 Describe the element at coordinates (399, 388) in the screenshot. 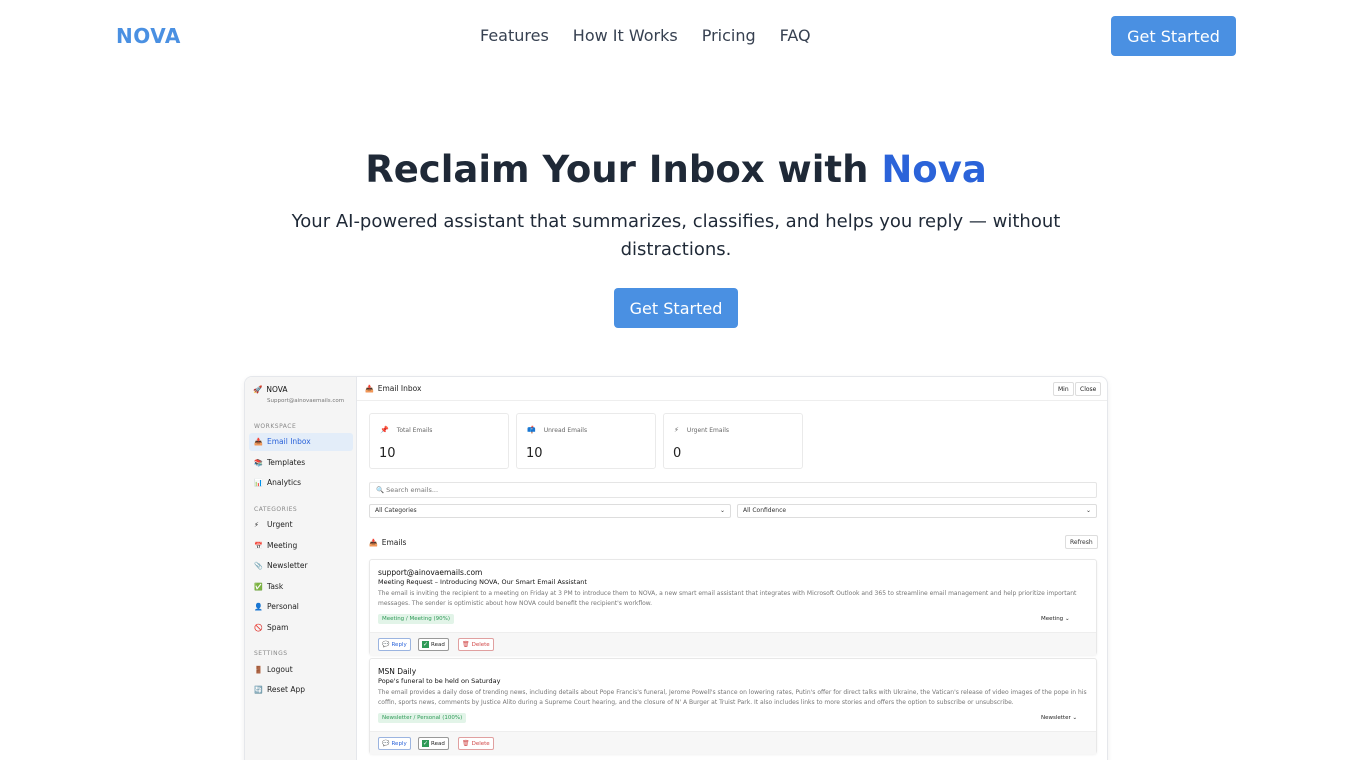

I see `topbar-title-label: Email Inbox` at that location.